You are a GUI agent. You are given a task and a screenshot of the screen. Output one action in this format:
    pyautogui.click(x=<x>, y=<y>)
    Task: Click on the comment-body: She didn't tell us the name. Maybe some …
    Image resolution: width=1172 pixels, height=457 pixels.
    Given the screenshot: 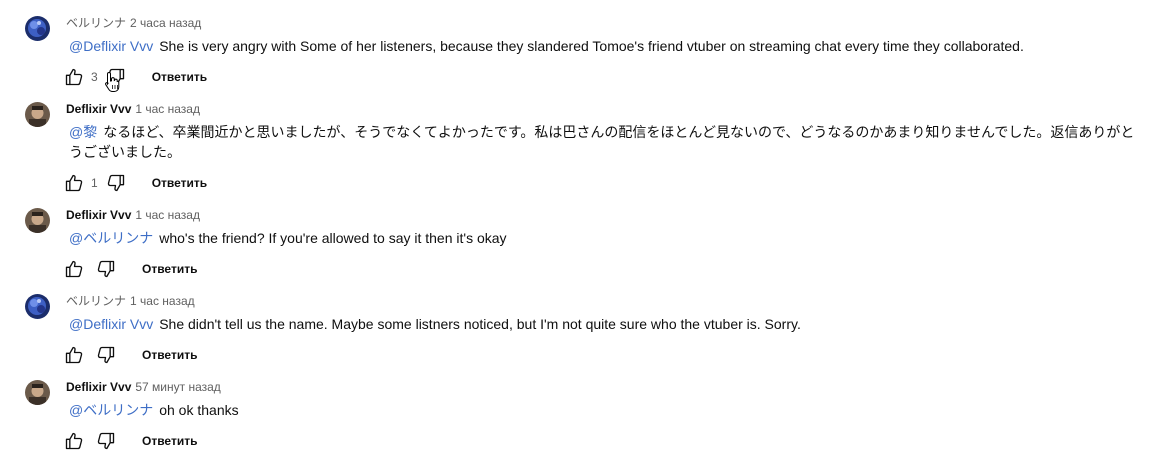 What is the action you would take?
    pyautogui.click(x=480, y=324)
    